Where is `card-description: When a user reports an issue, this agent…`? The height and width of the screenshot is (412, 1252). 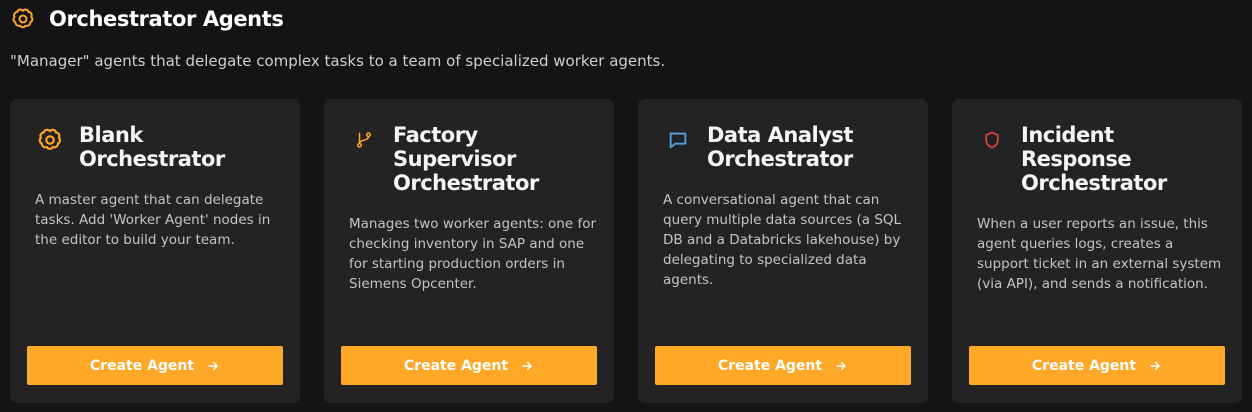 card-description: When a user reports an issue, this agent… is located at coordinates (1099, 254).